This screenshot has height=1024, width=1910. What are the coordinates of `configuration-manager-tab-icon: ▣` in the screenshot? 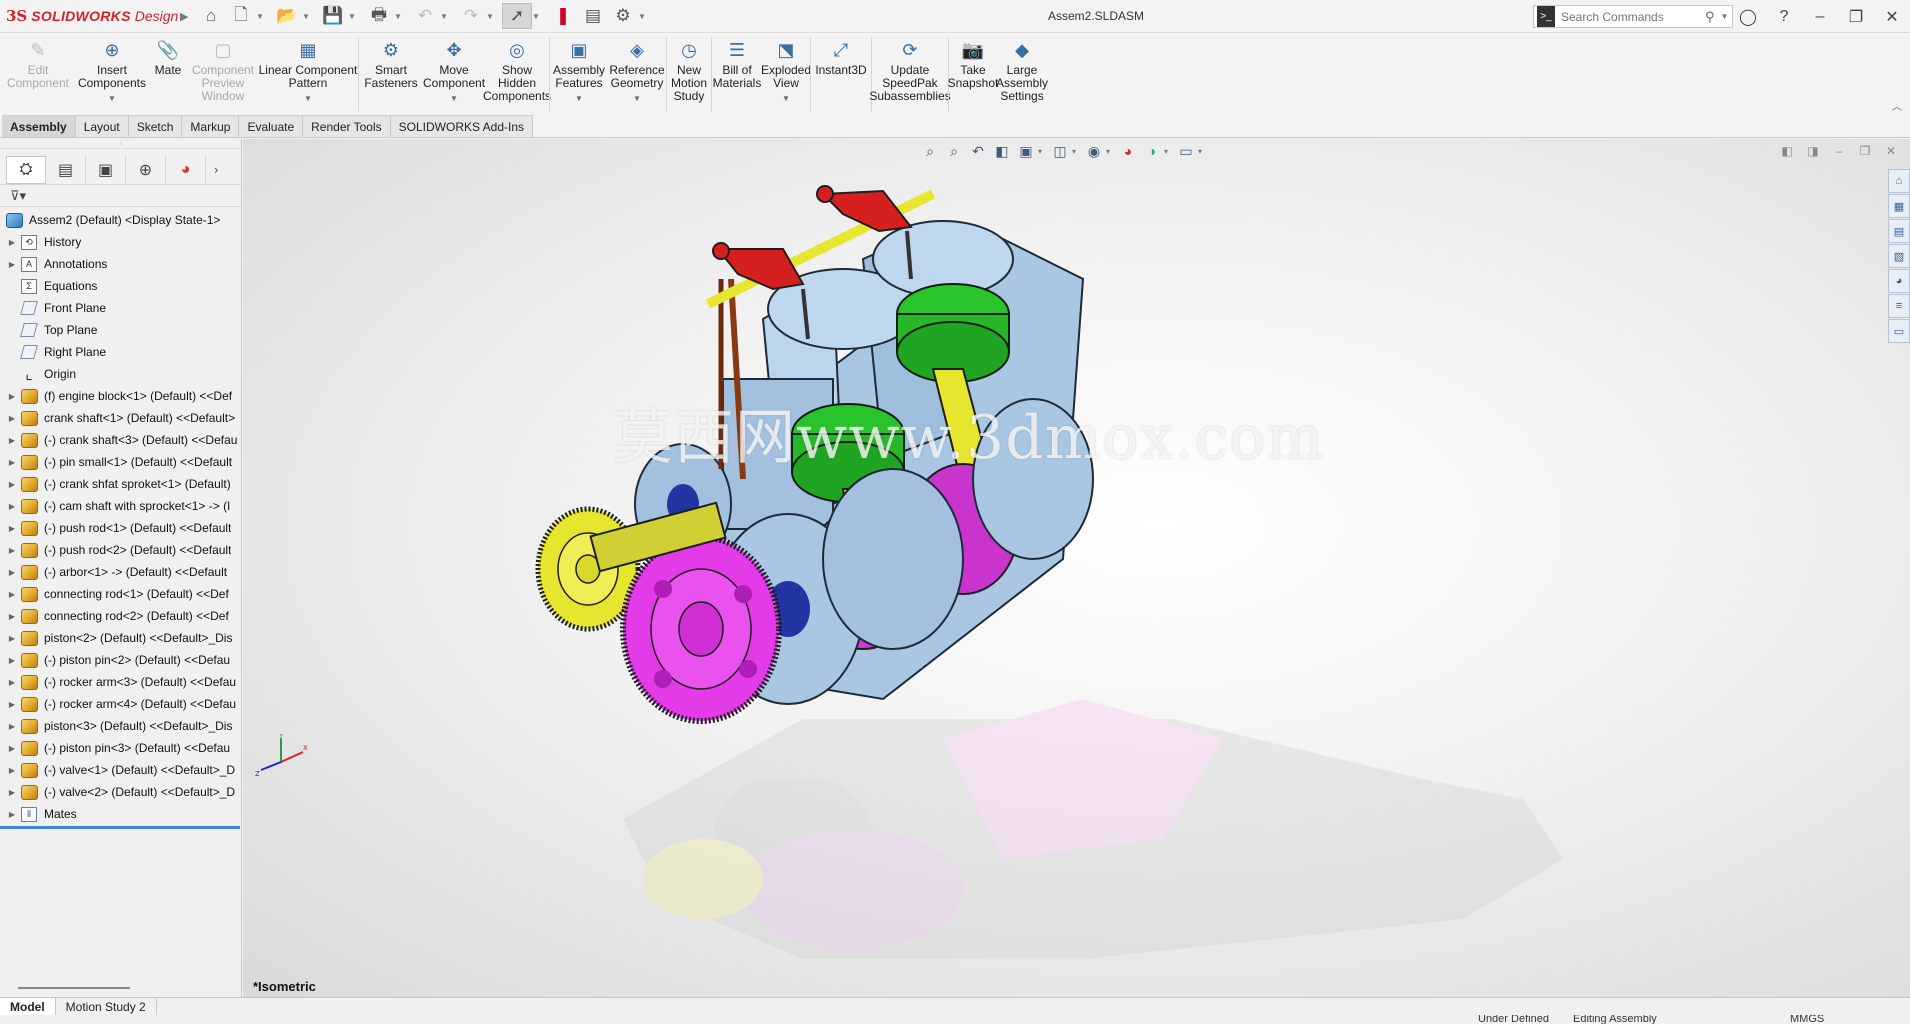 It's located at (106, 169).